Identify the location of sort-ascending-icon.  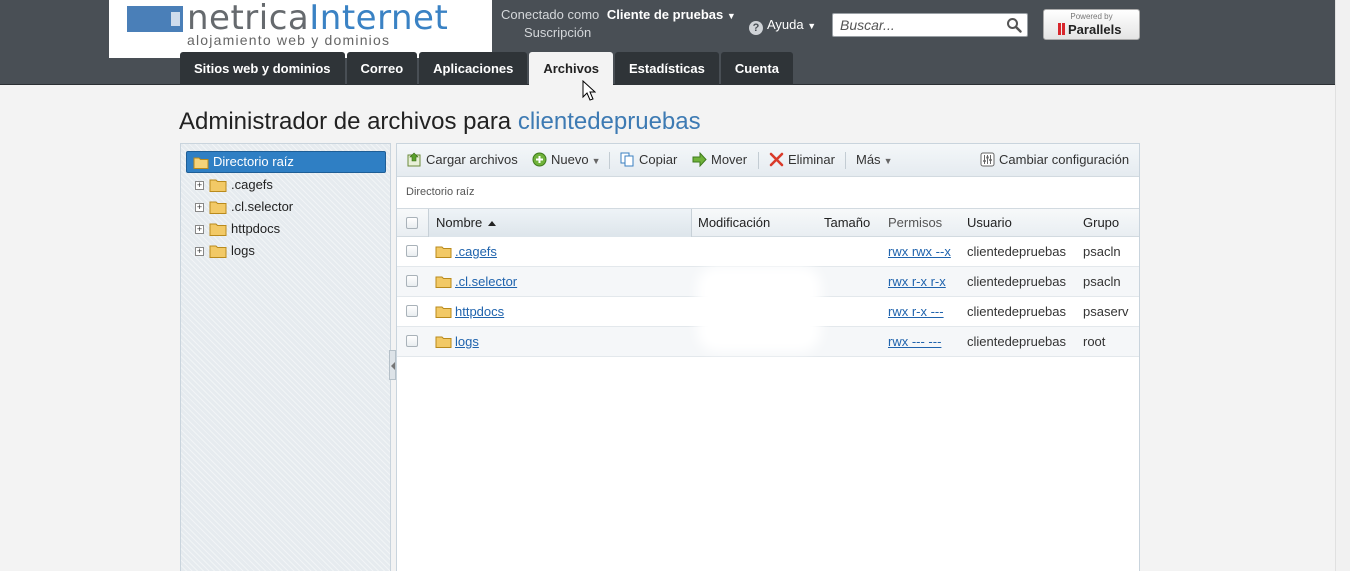
(492, 223).